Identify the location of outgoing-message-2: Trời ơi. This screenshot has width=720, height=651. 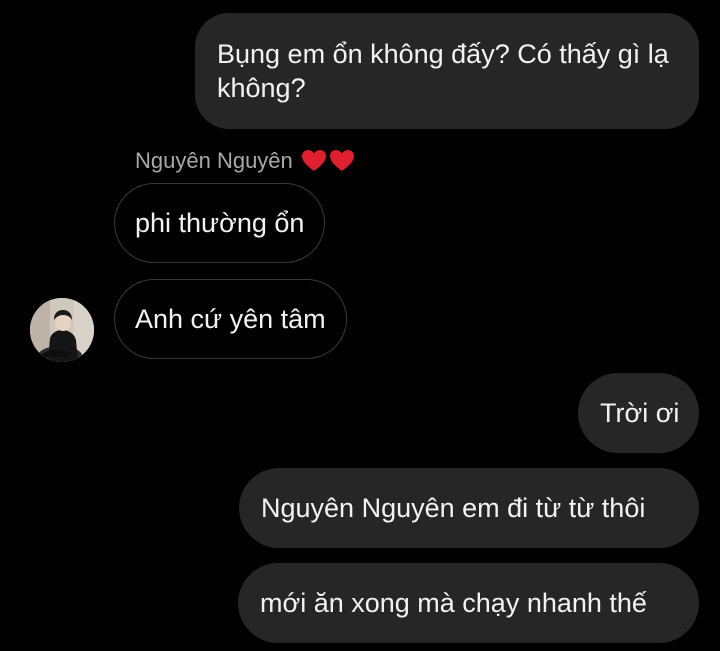
(638, 413).